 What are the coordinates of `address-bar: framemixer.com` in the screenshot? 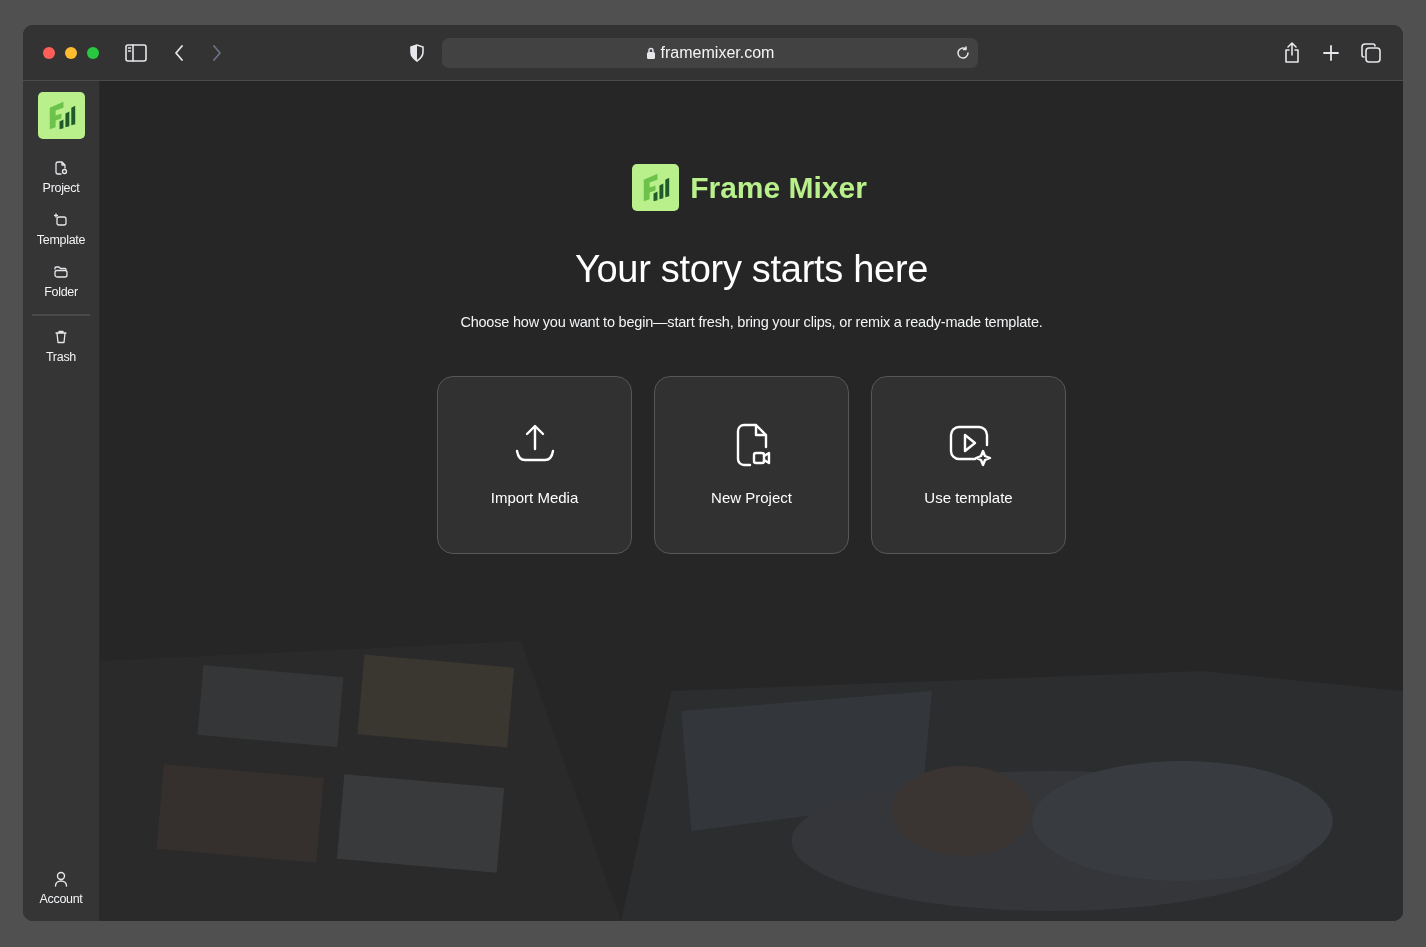 It's located at (710, 52).